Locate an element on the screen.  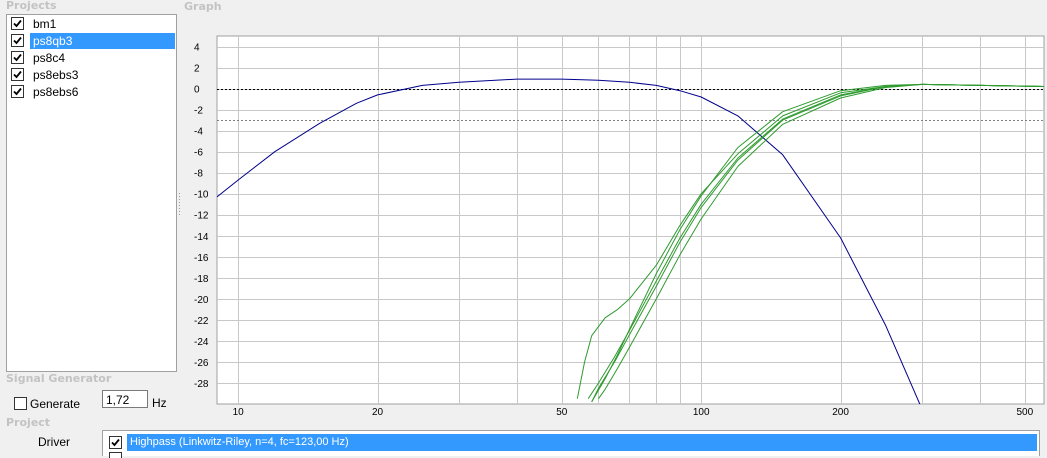
generate-checkbox is located at coordinates (20, 403).